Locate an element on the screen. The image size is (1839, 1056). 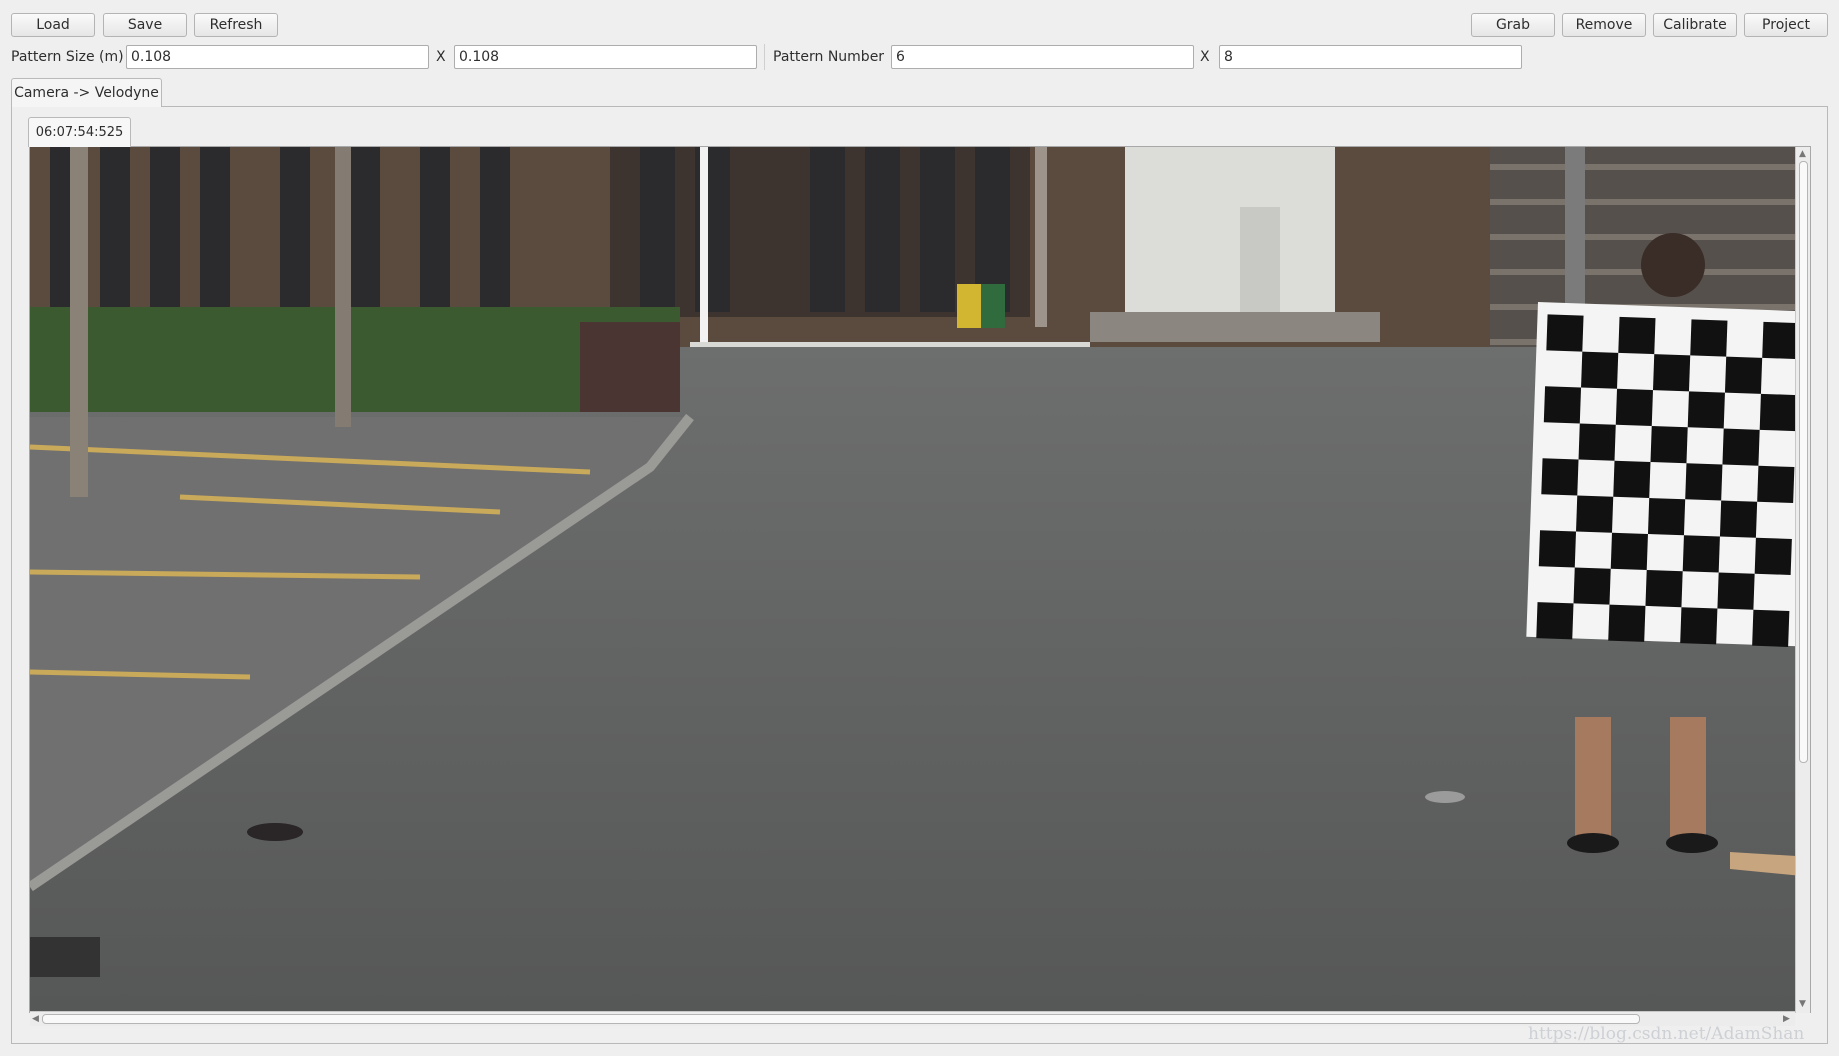
drain-grate is located at coordinates (65, 957).